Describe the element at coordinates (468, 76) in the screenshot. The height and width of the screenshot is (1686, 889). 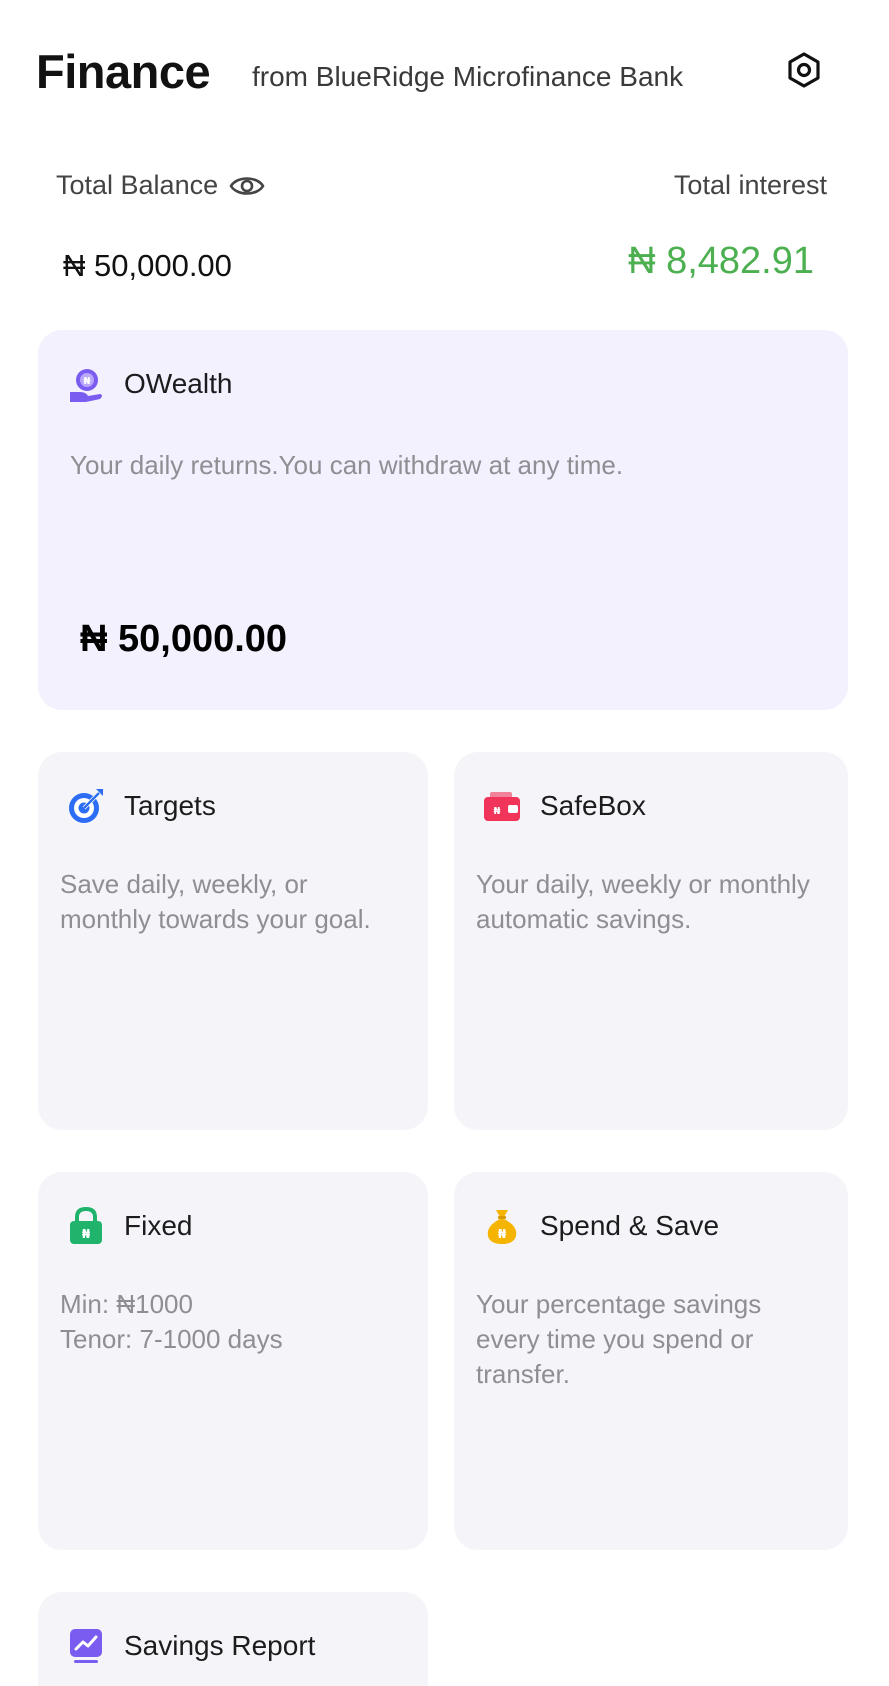
I see `bank-subtitle: from BlueRidge Microfinance Bank` at that location.